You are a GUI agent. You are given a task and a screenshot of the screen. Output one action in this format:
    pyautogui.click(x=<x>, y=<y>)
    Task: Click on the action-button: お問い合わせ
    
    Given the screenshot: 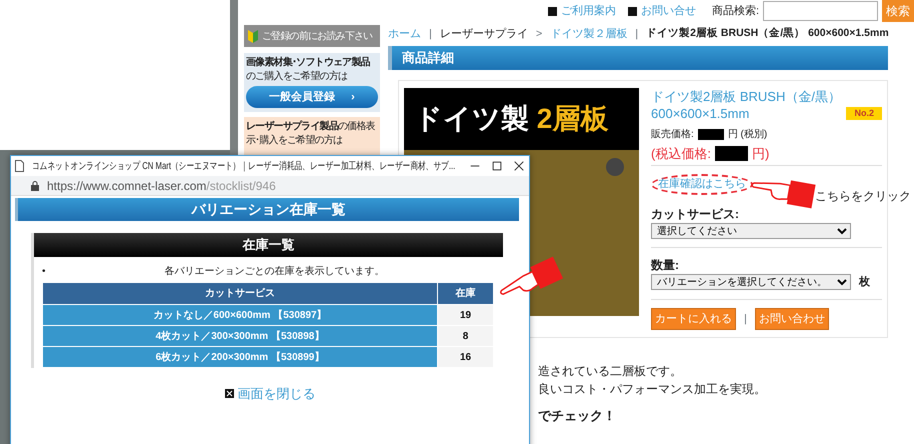 What is the action you would take?
    pyautogui.click(x=791, y=319)
    